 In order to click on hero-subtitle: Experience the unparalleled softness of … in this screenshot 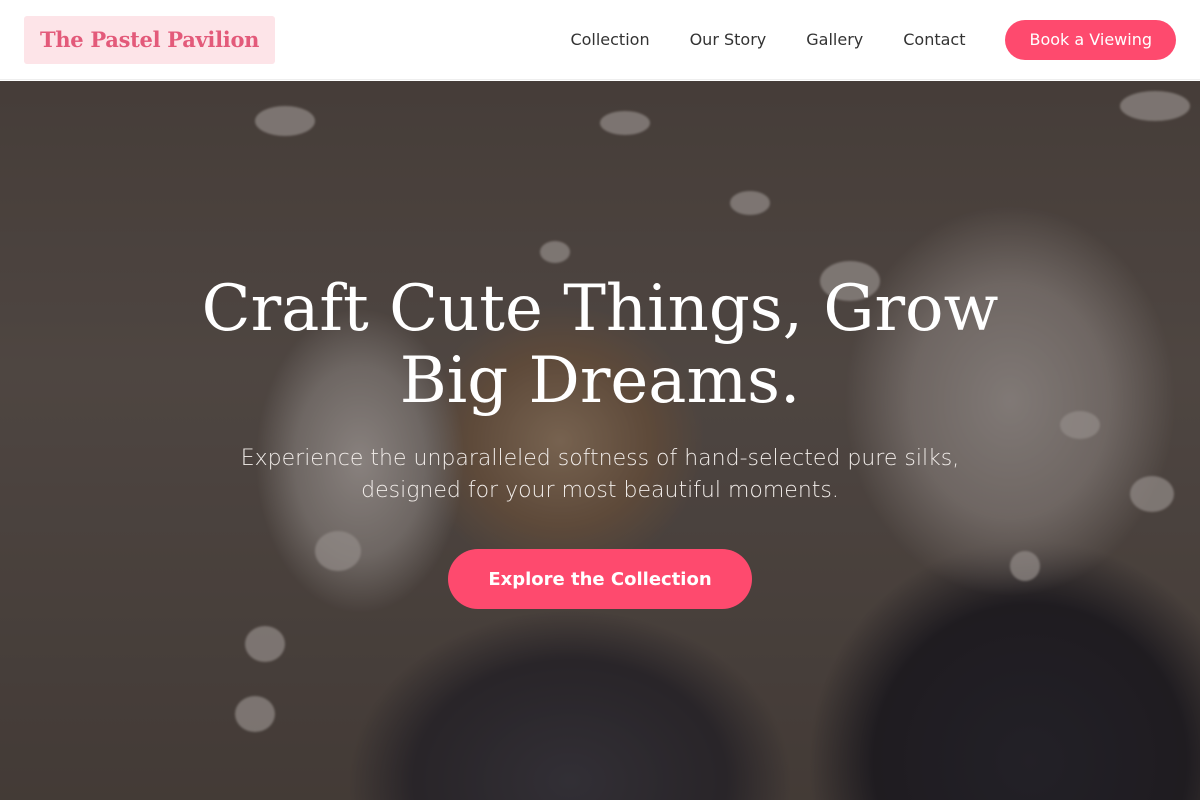, I will do `click(600, 474)`.